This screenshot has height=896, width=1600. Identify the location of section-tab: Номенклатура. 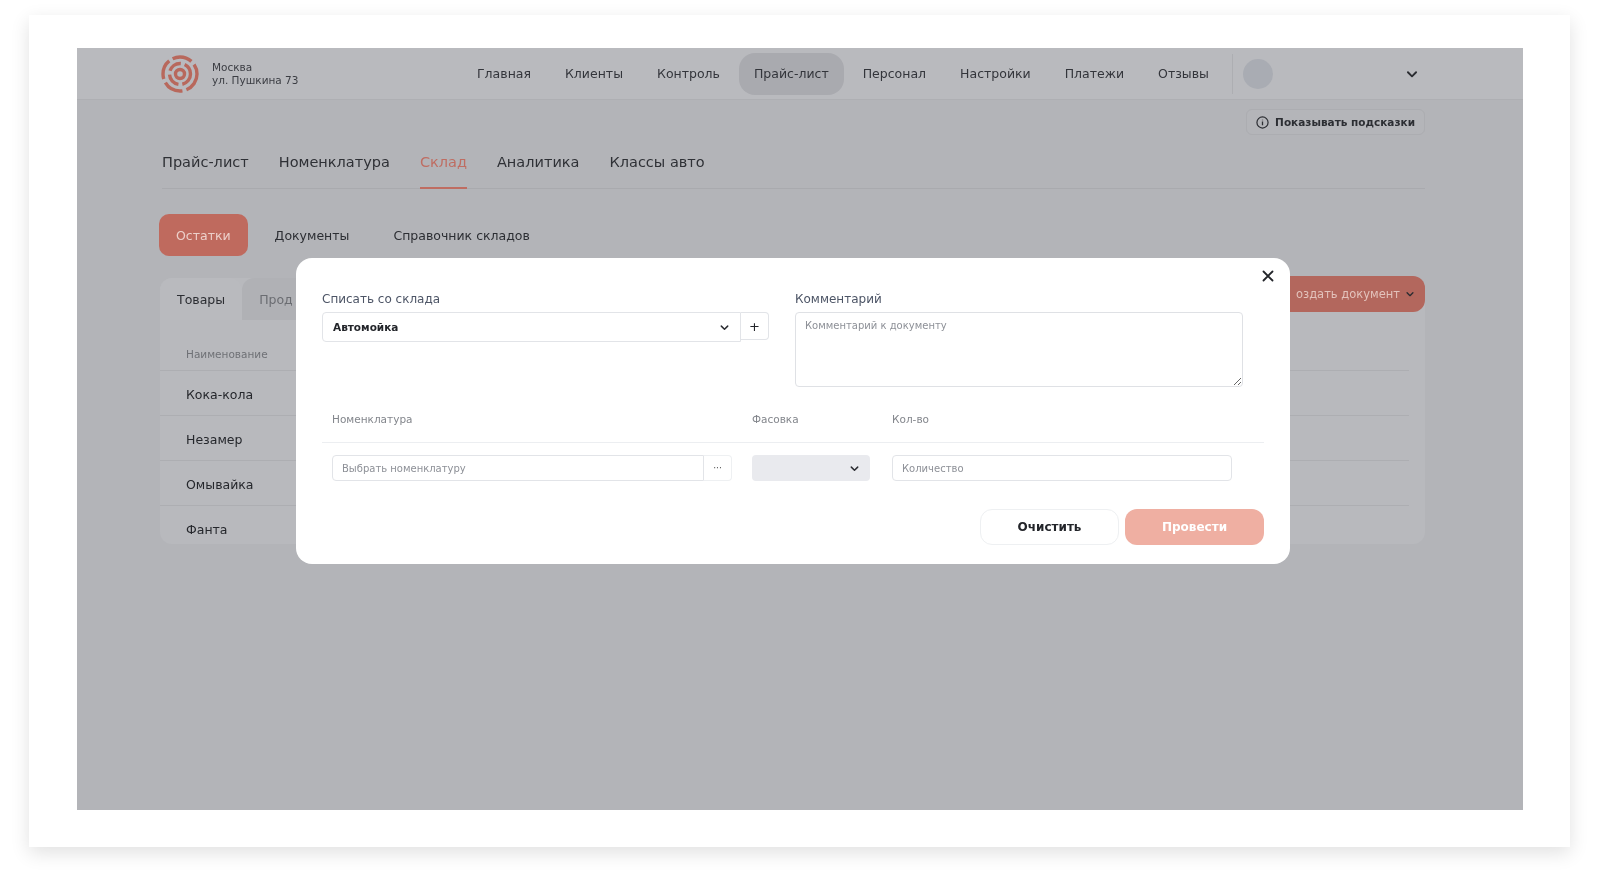
(334, 168).